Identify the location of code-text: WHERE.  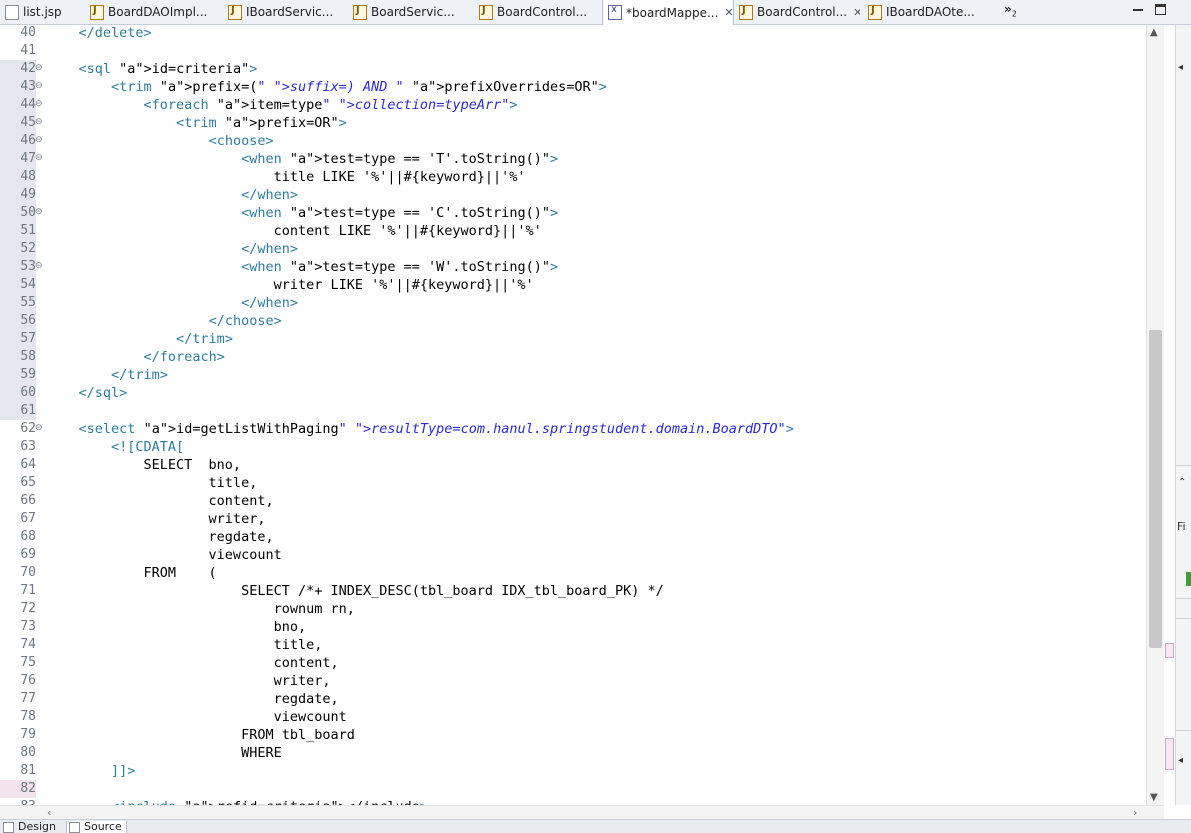
(164, 753).